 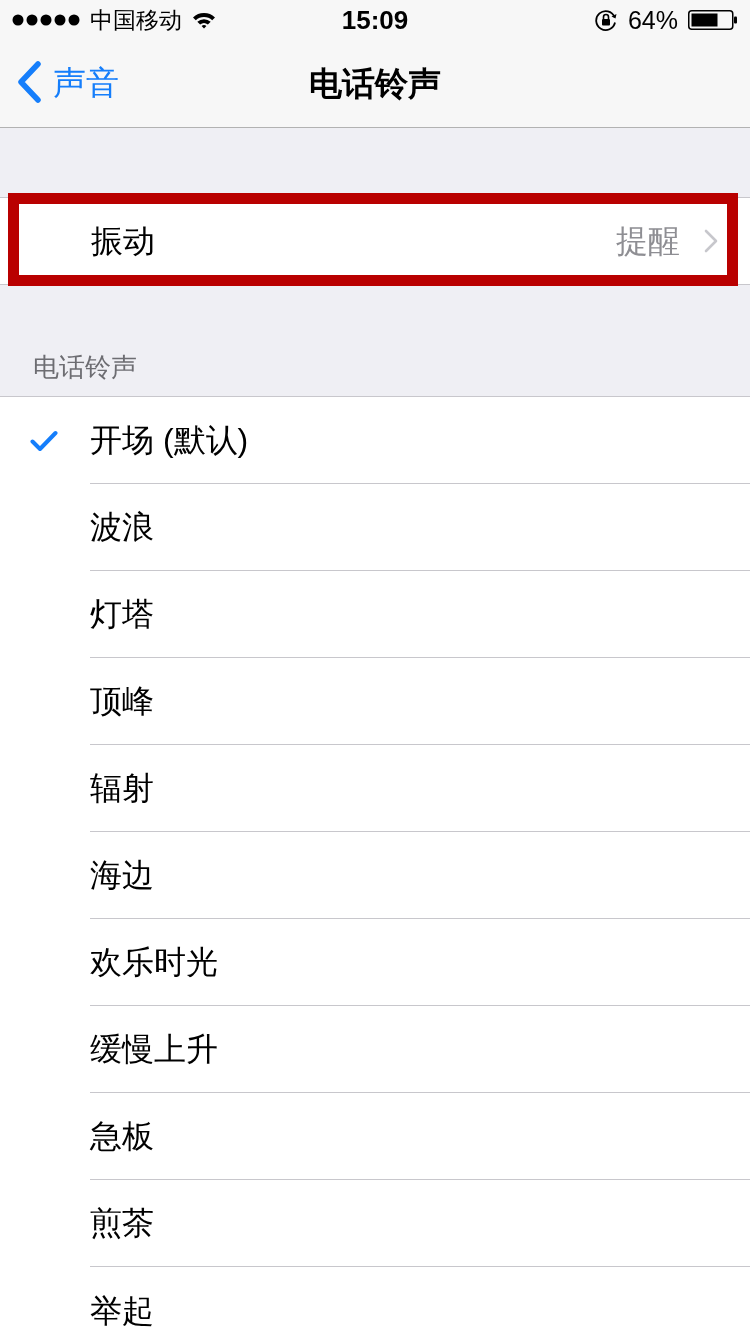 I want to click on ringtone-name: 举起, so click(x=122, y=1310).